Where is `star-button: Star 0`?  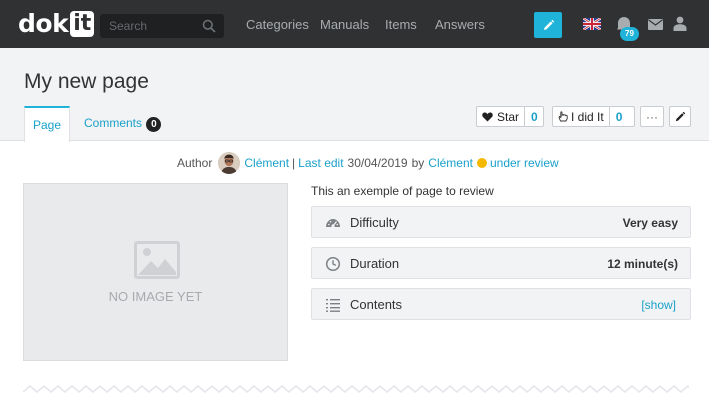
star-button: Star 0 is located at coordinates (510, 116).